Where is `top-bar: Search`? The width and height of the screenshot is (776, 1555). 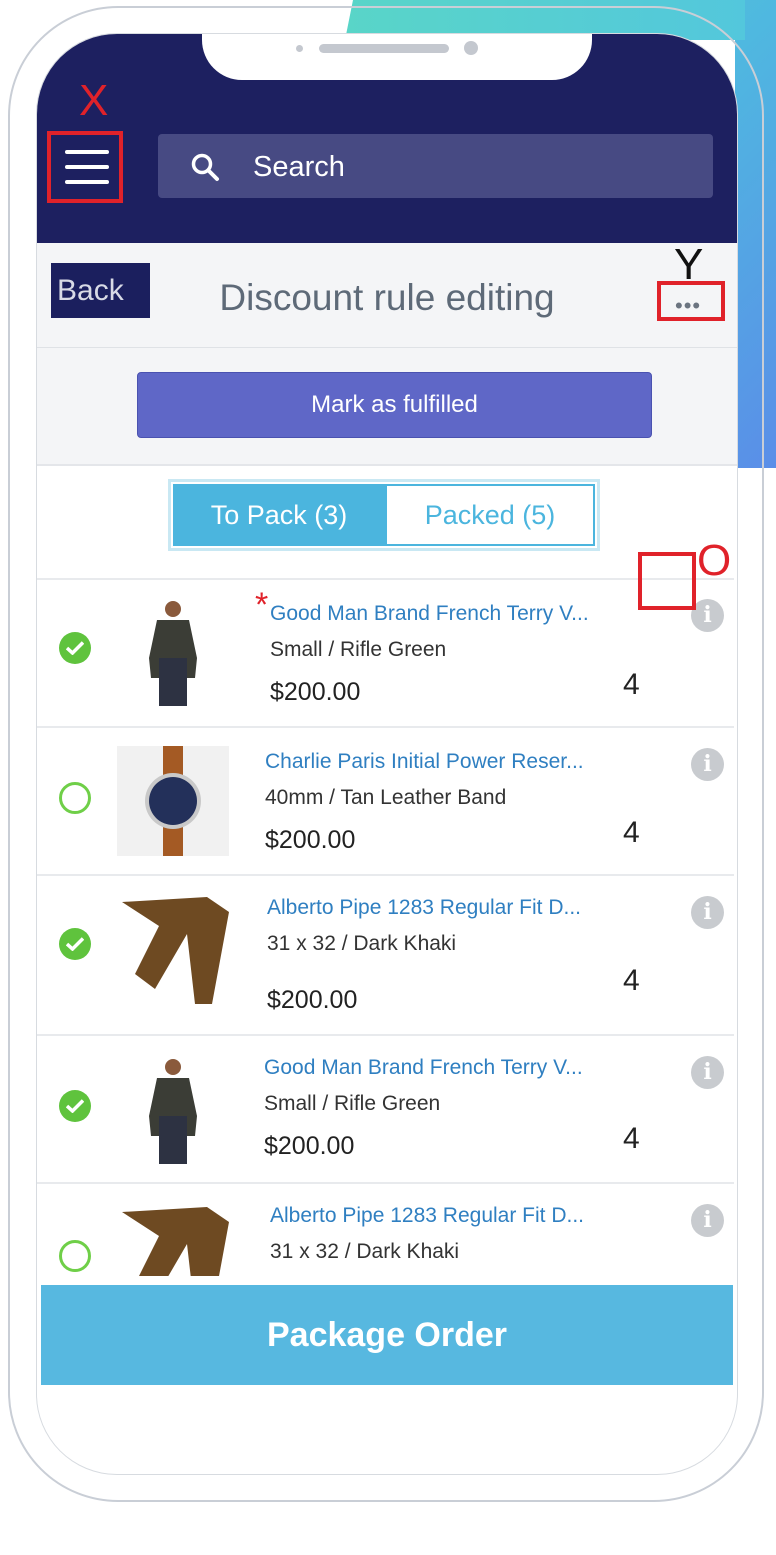
top-bar: Search is located at coordinates (387, 138).